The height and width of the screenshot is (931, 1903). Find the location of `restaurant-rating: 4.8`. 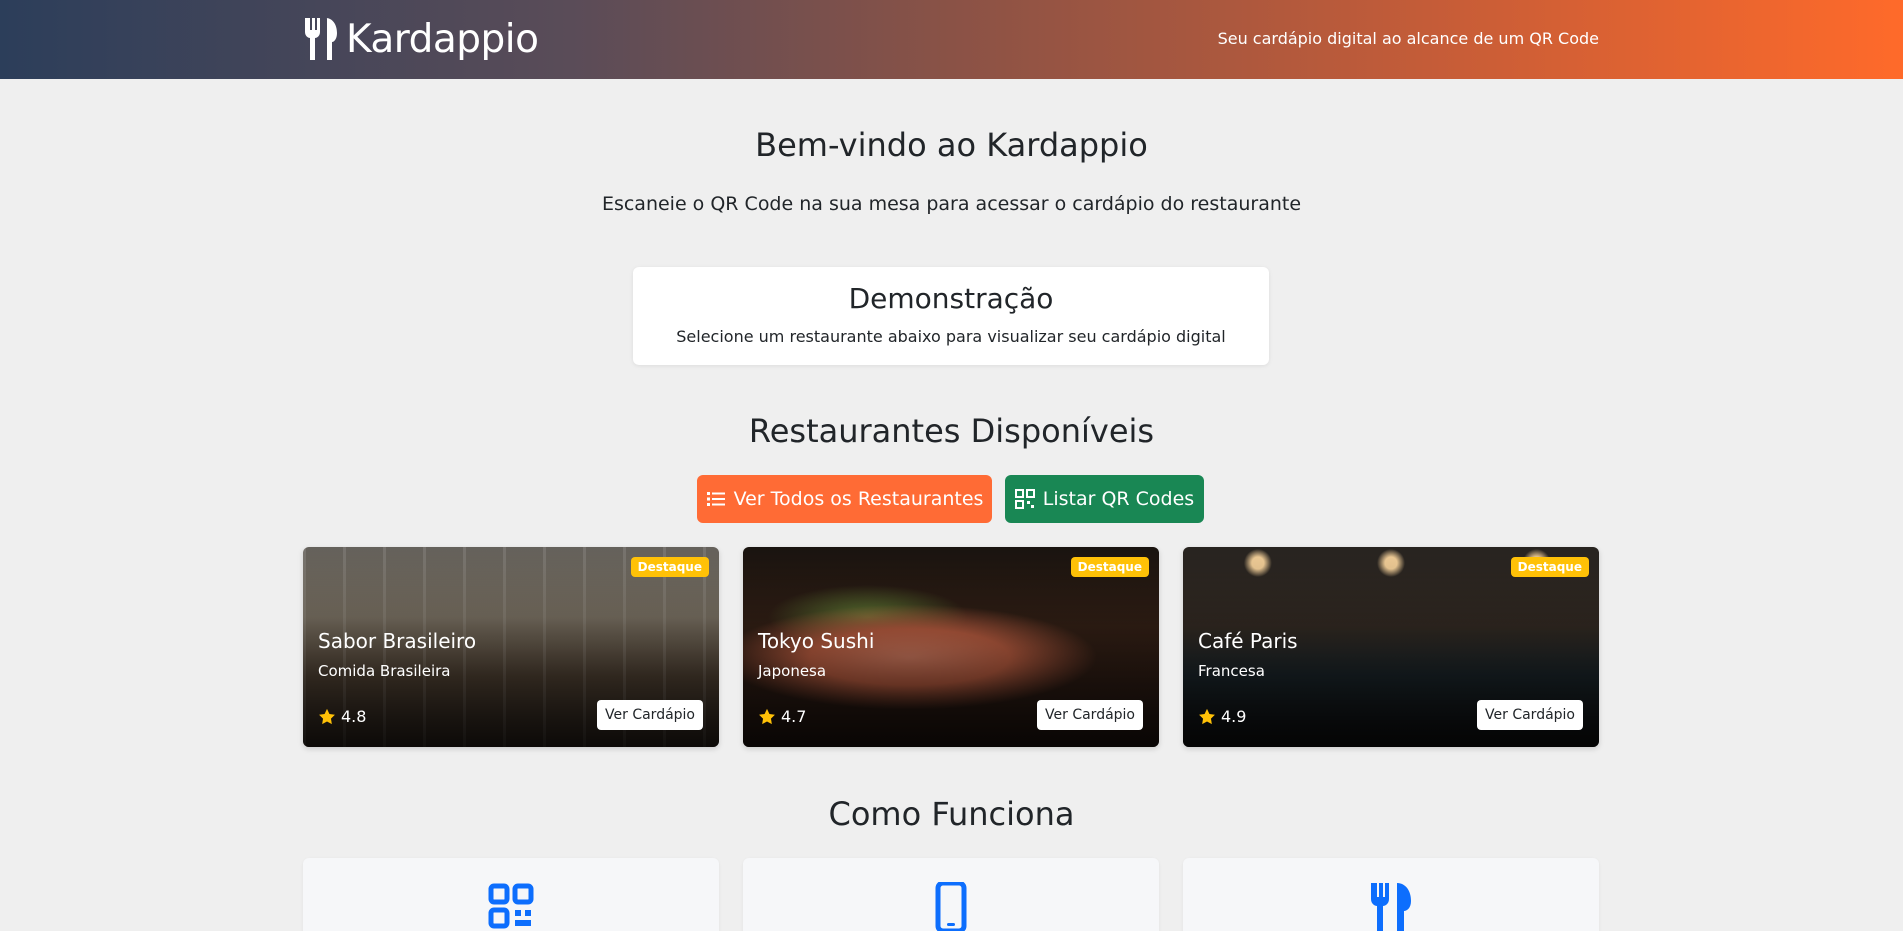

restaurant-rating: 4.8 is located at coordinates (342, 716).